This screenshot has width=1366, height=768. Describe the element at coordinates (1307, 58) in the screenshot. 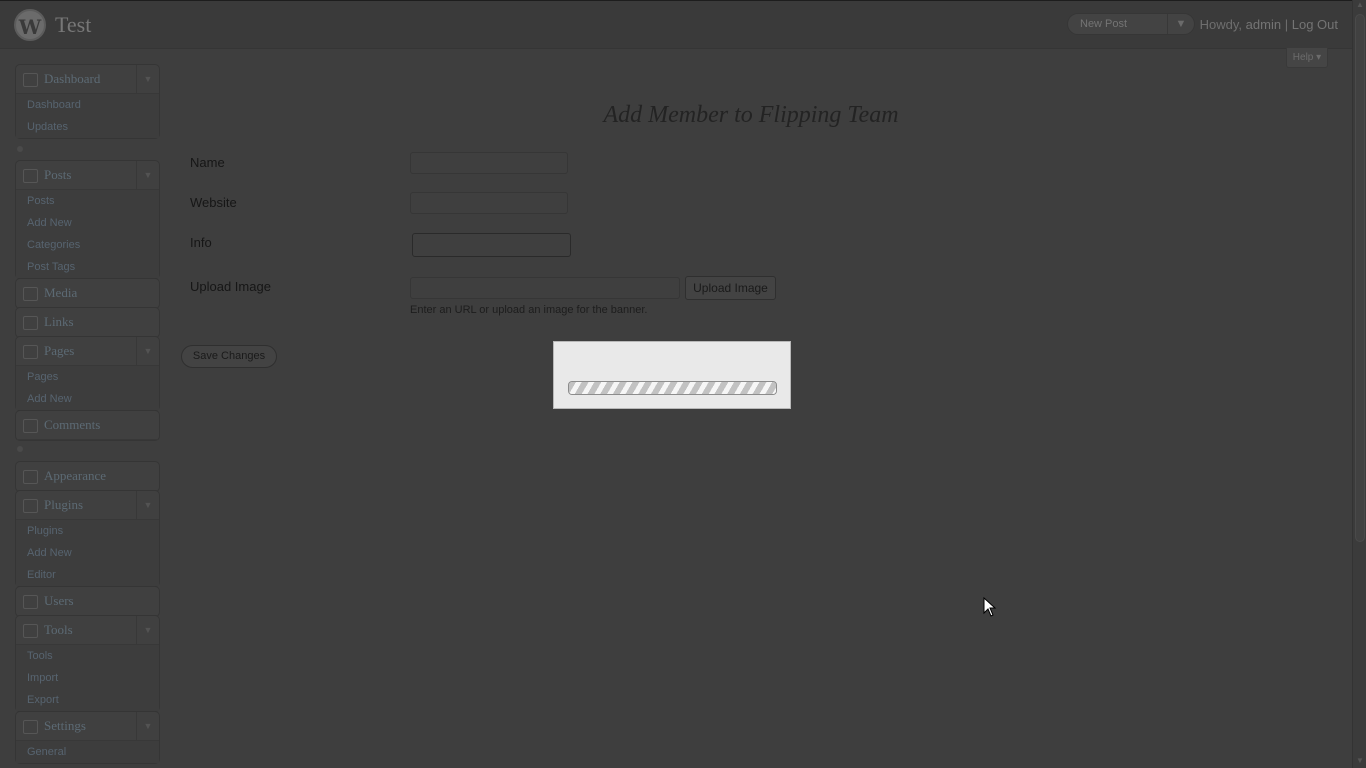

I see `help-tab: Help ▾` at that location.